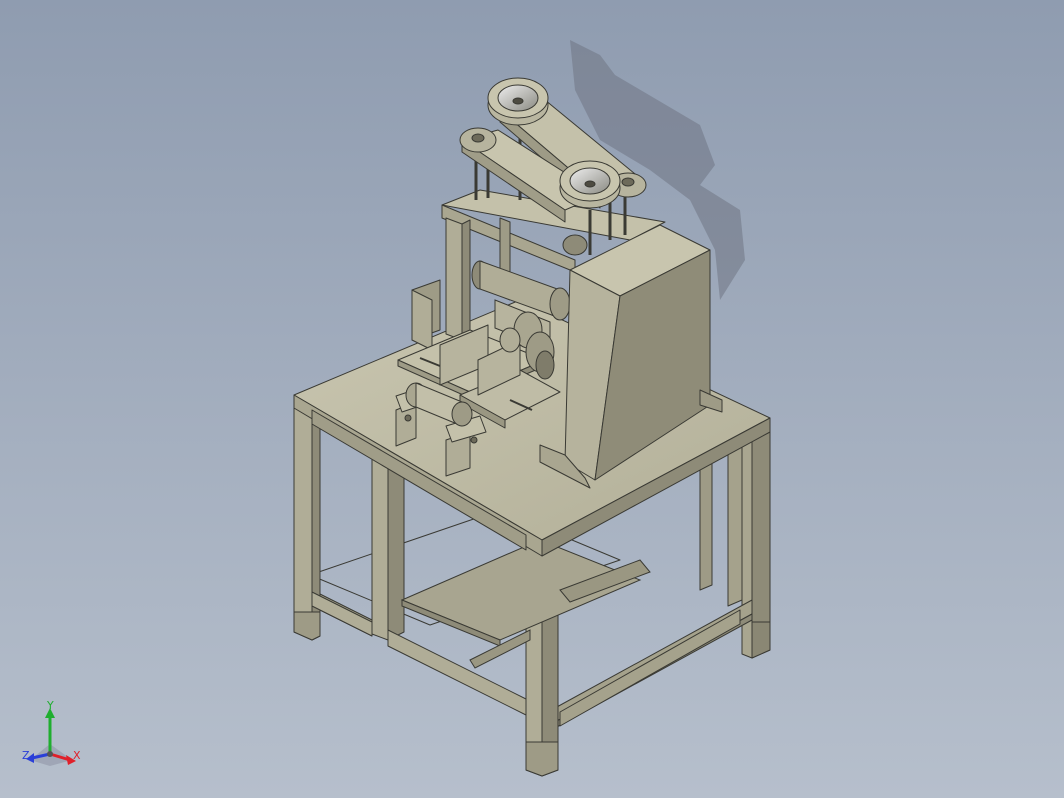 This screenshot has width=1064, height=798. I want to click on conical-pulley-front, so click(590, 184).